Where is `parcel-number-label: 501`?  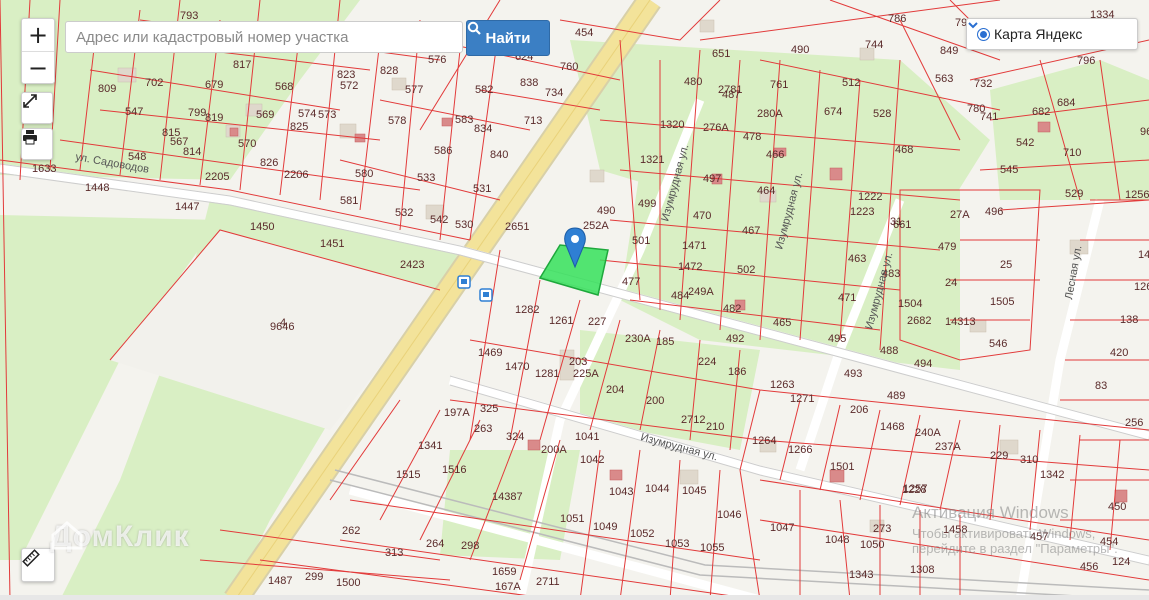
parcel-number-label: 501 is located at coordinates (641, 241).